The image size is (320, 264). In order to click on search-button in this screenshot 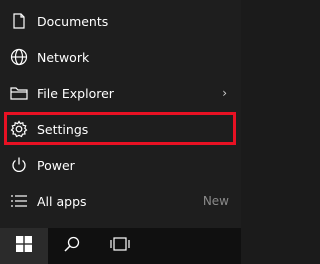, I will do `click(72, 246)`.